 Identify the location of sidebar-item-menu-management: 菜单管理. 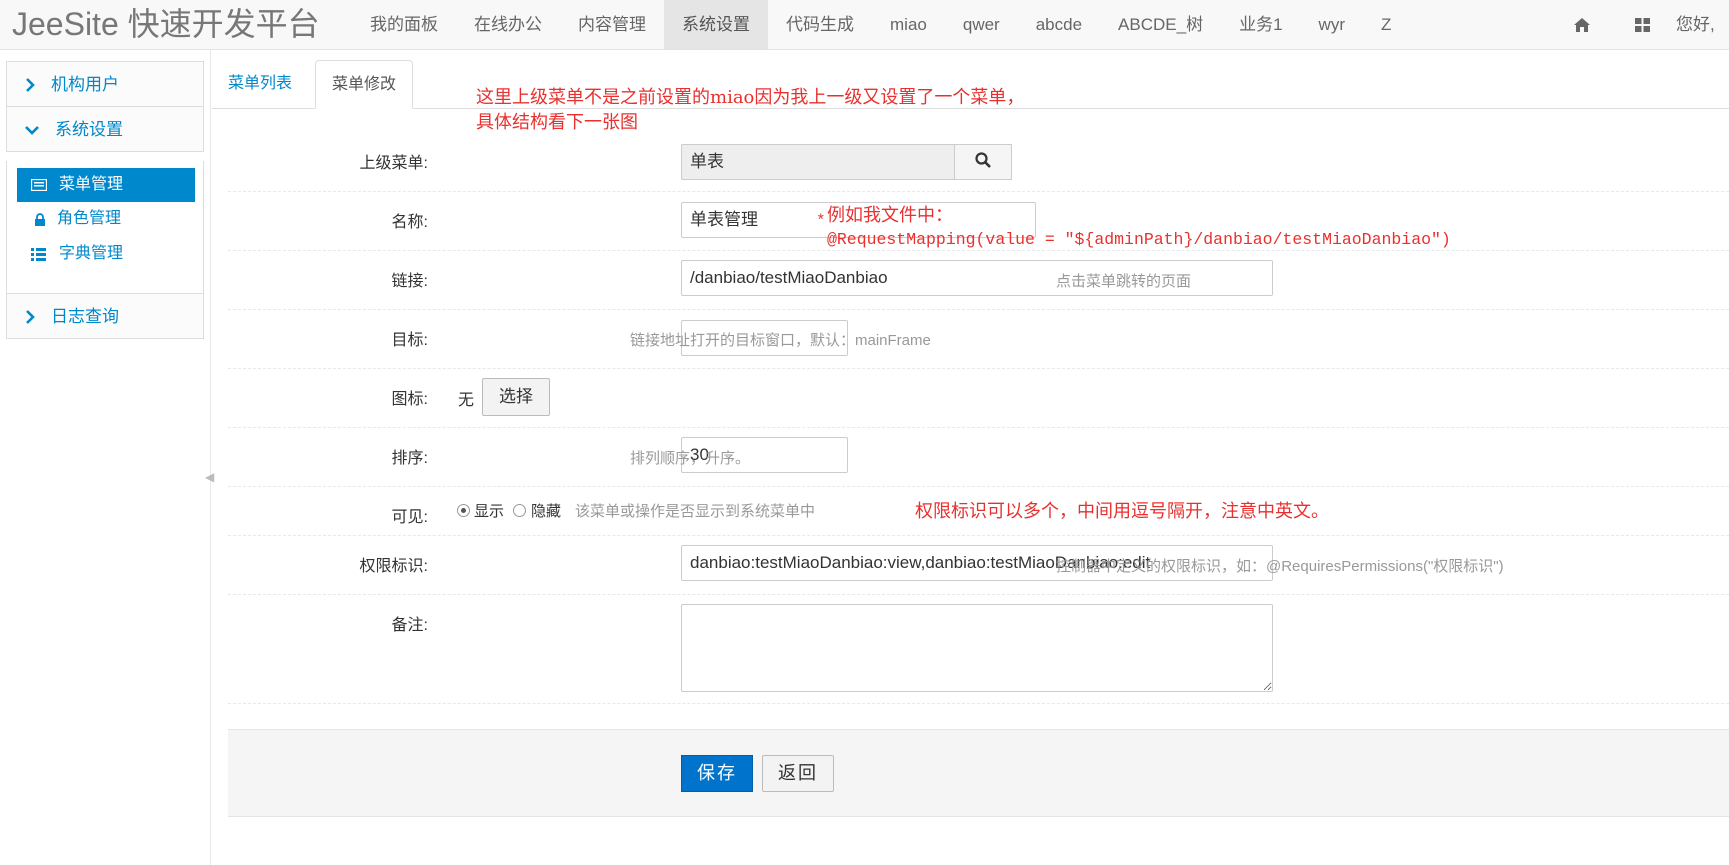
(106, 185).